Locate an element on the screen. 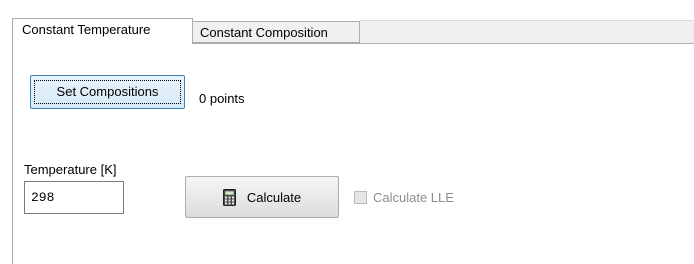 The width and height of the screenshot is (694, 264). set-compositions-button-label: Set Compositions is located at coordinates (107, 92).